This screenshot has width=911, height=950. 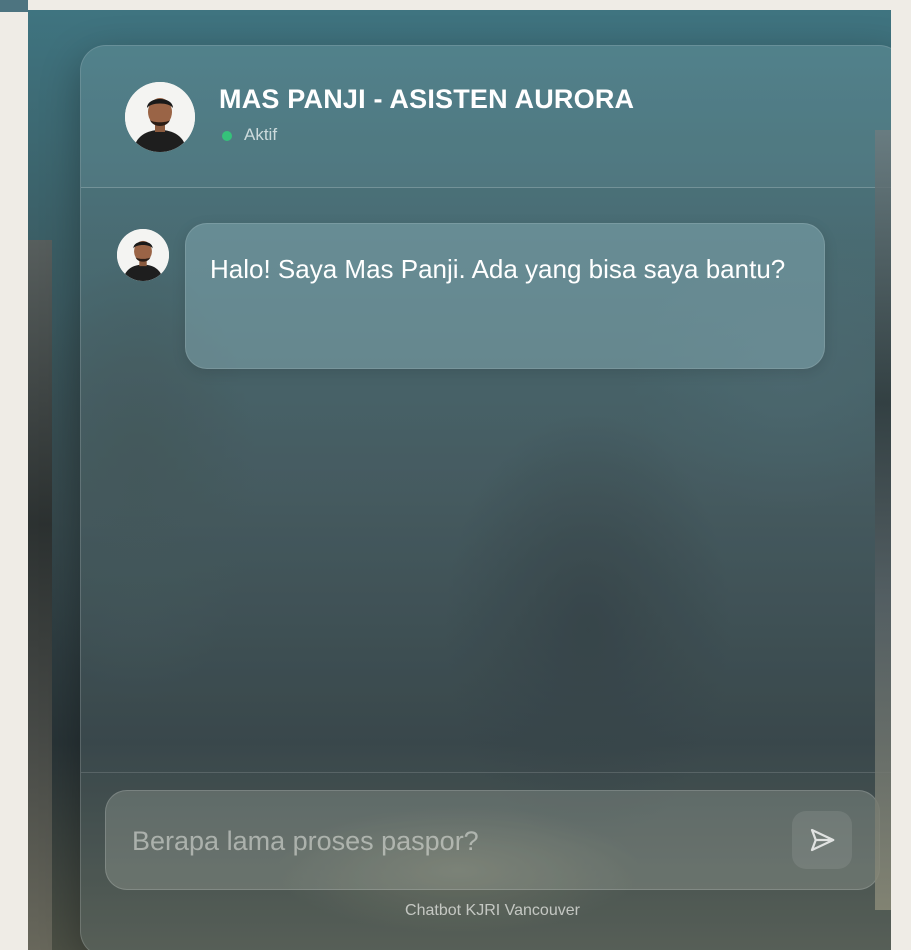 I want to click on status-dot-icon, so click(x=227, y=136).